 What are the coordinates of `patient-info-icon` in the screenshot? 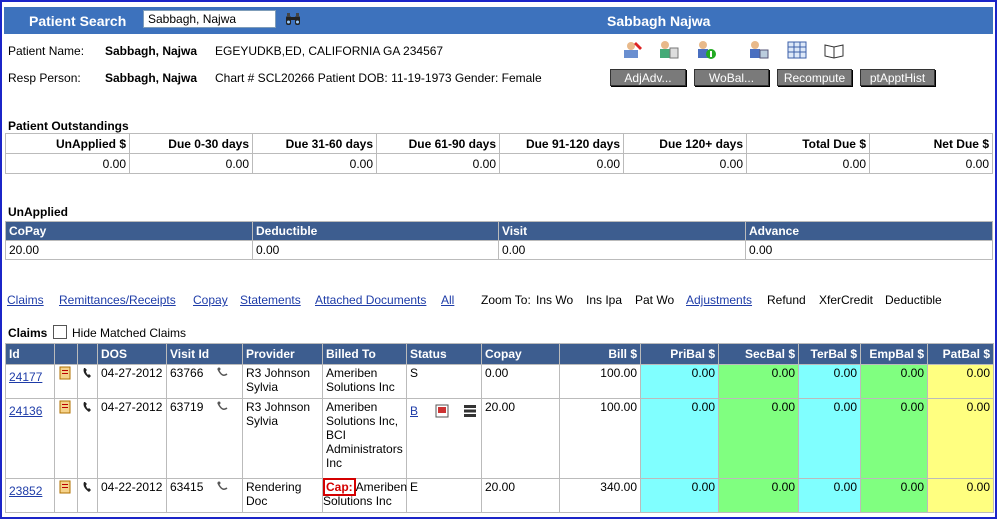 It's located at (707, 50).